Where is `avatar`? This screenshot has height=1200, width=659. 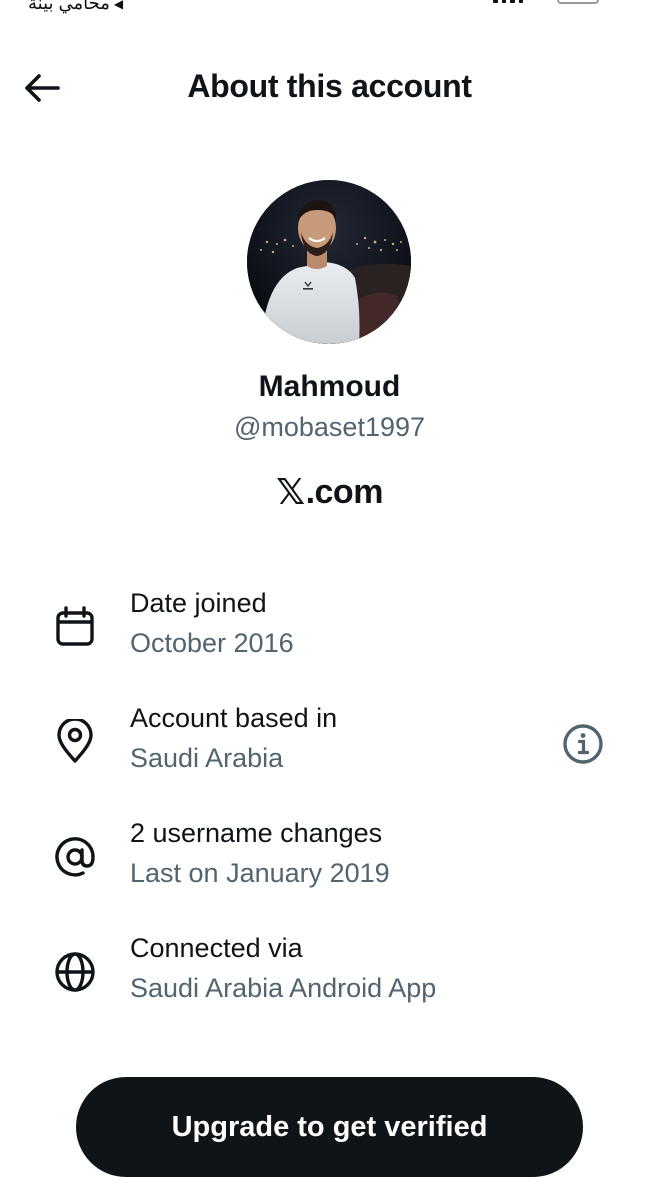
avatar is located at coordinates (329, 262).